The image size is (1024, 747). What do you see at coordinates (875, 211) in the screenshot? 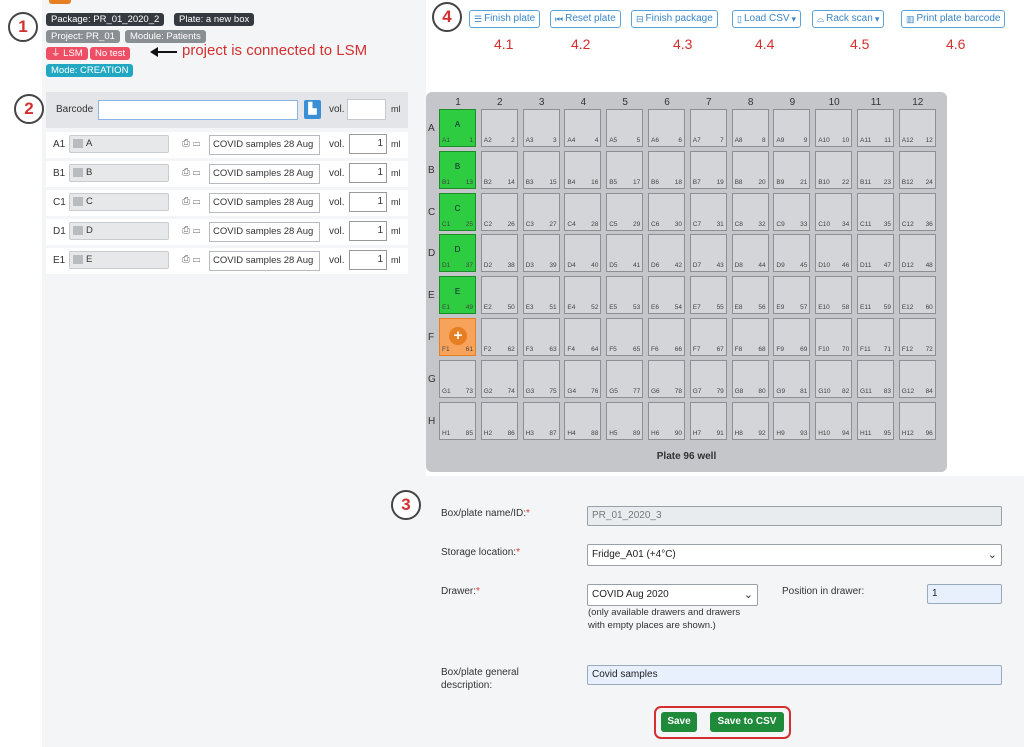
I see `plate-well: C11 35` at bounding box center [875, 211].